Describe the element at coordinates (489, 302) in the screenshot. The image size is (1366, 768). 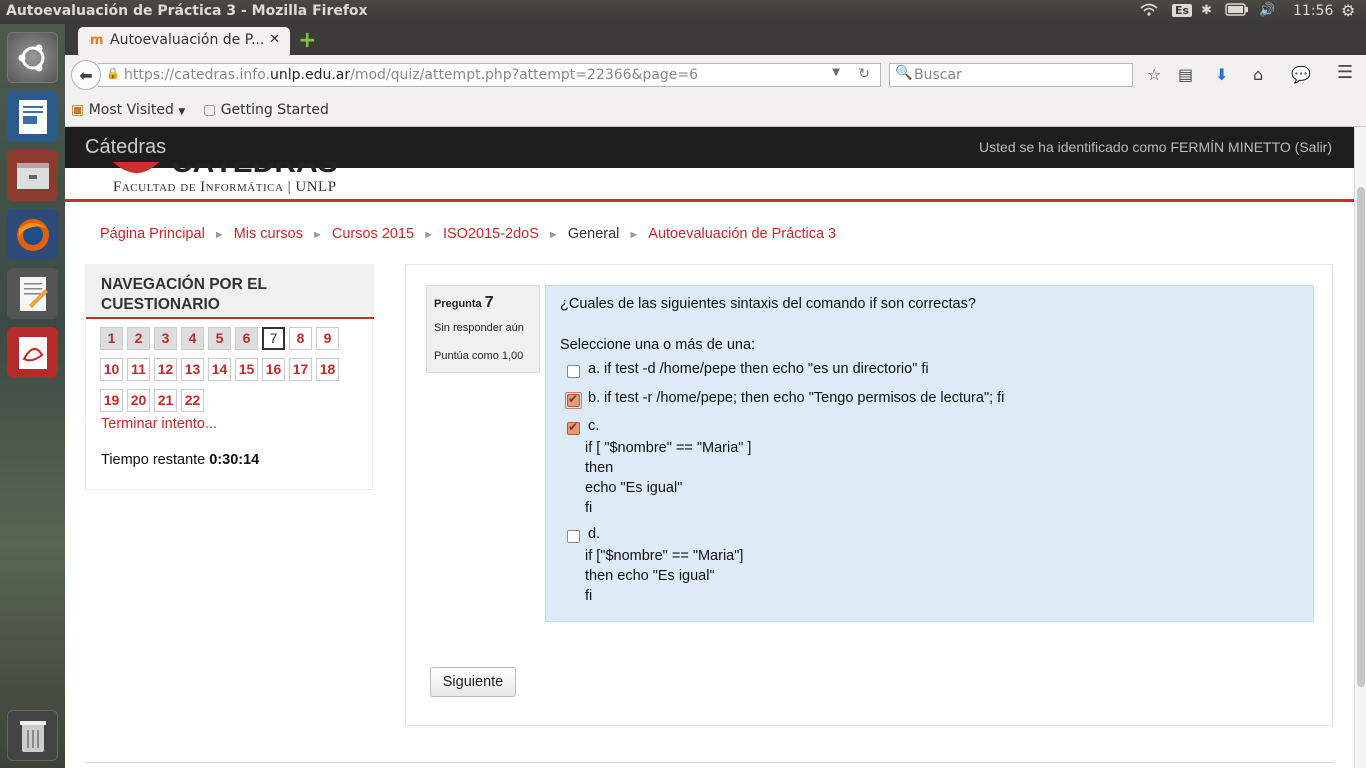
I see `question-number-value: 7` at that location.